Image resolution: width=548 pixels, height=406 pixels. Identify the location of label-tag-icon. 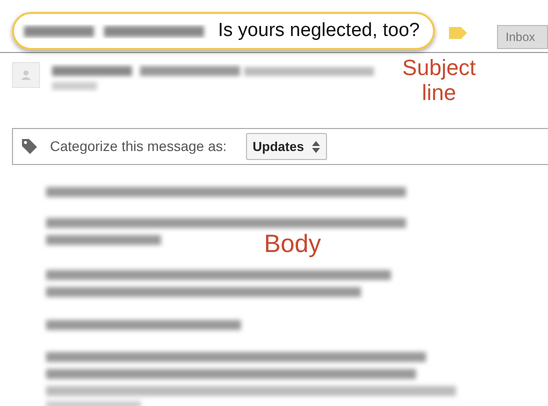
(458, 33).